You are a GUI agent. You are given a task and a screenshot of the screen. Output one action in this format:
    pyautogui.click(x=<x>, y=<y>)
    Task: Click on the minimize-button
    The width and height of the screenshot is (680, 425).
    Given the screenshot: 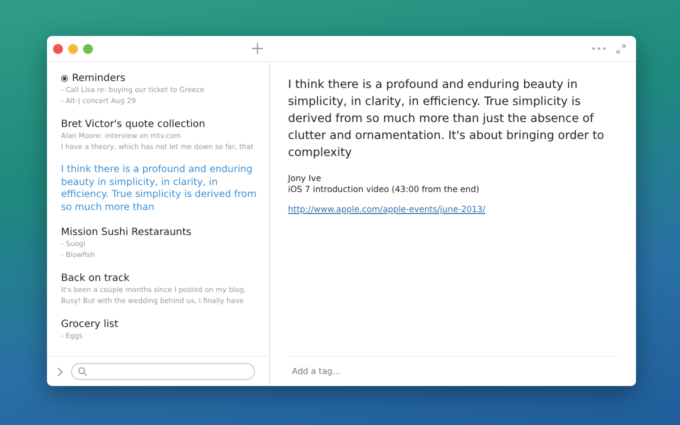 What is the action you would take?
    pyautogui.click(x=73, y=49)
    